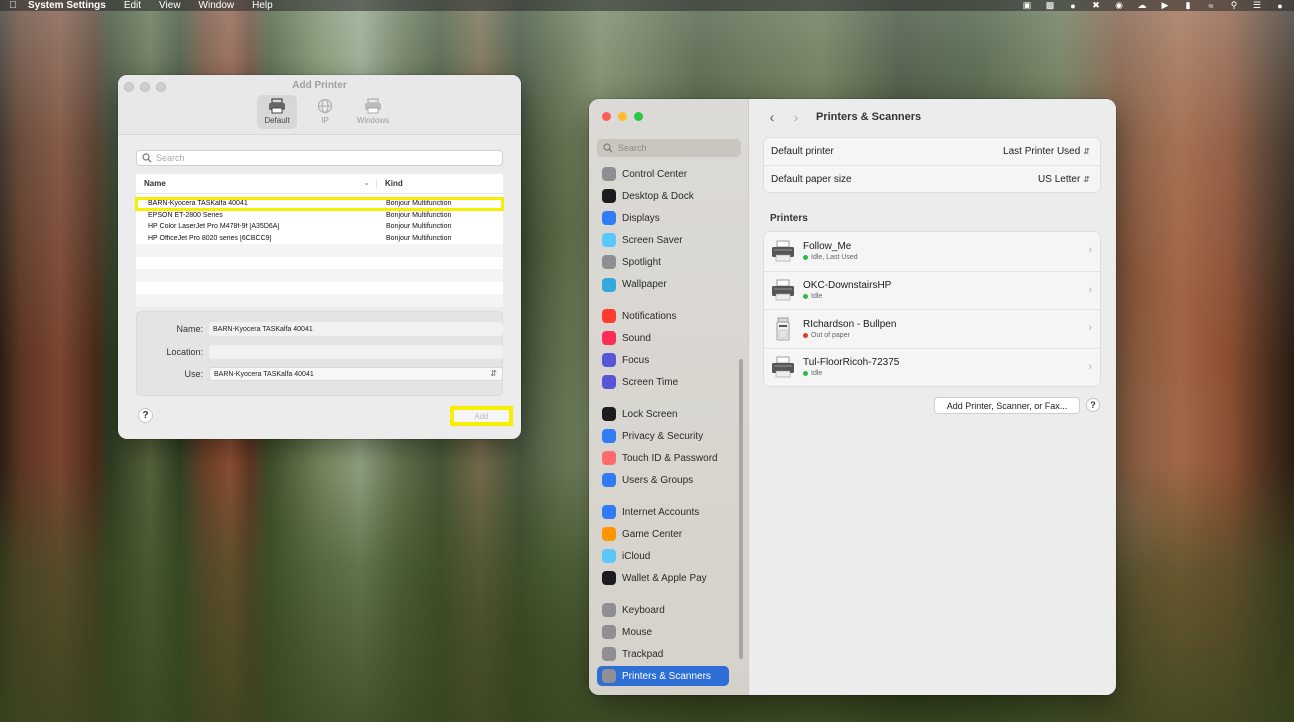 The width and height of the screenshot is (1294, 722). What do you see at coordinates (373, 112) in the screenshot?
I see `tab-windows: Windows` at bounding box center [373, 112].